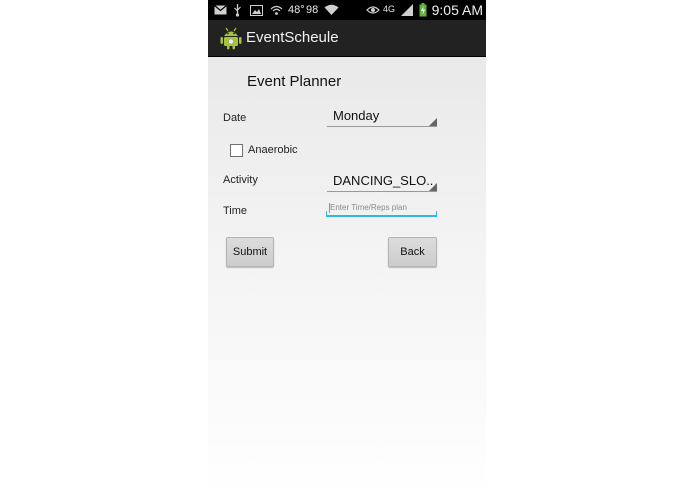 The width and height of the screenshot is (695, 494). I want to click on activity-label: Activity, so click(240, 180).